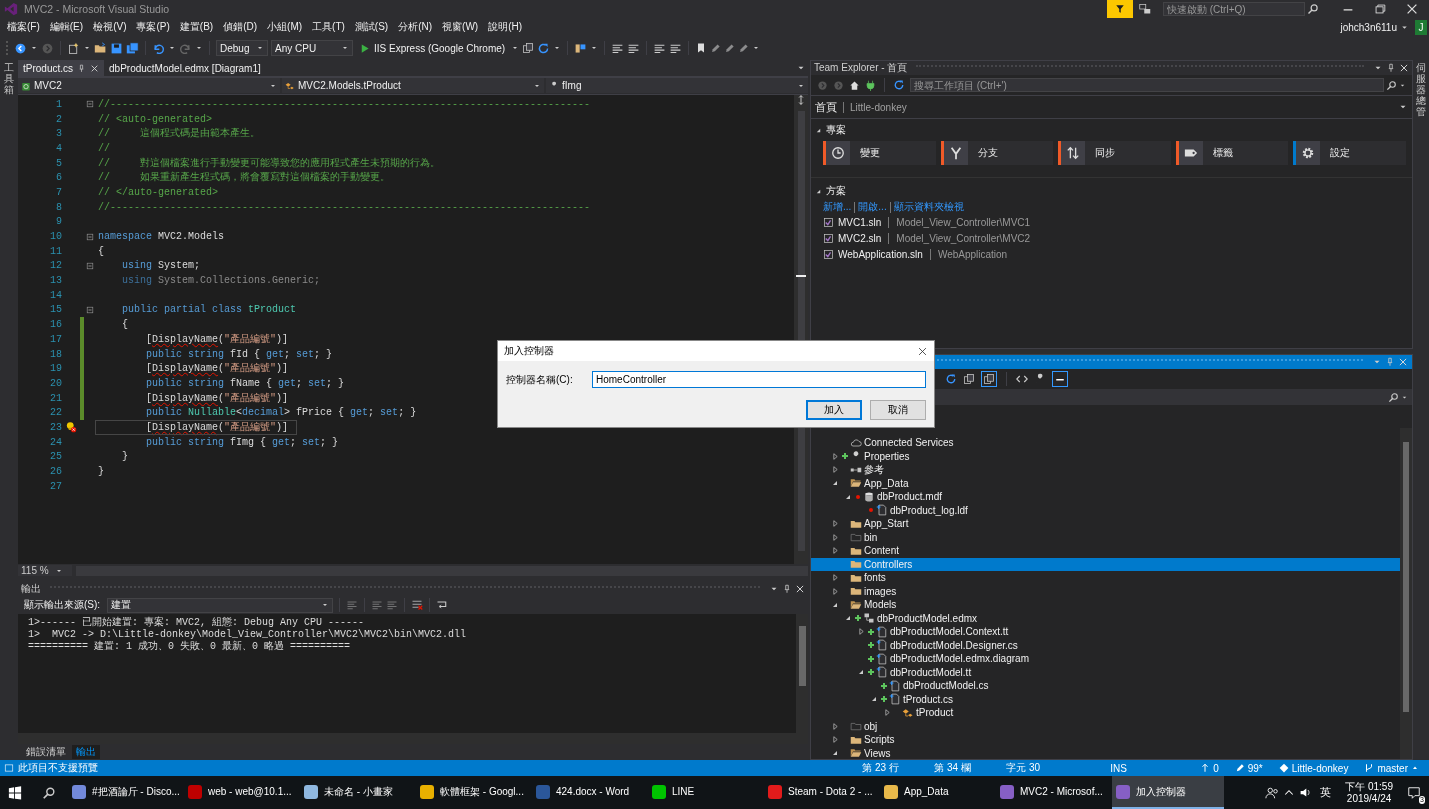 This screenshot has width=1429, height=809. Describe the element at coordinates (1105, 672) in the screenshot. I see `tree-item: dbProductModel.tt` at that location.